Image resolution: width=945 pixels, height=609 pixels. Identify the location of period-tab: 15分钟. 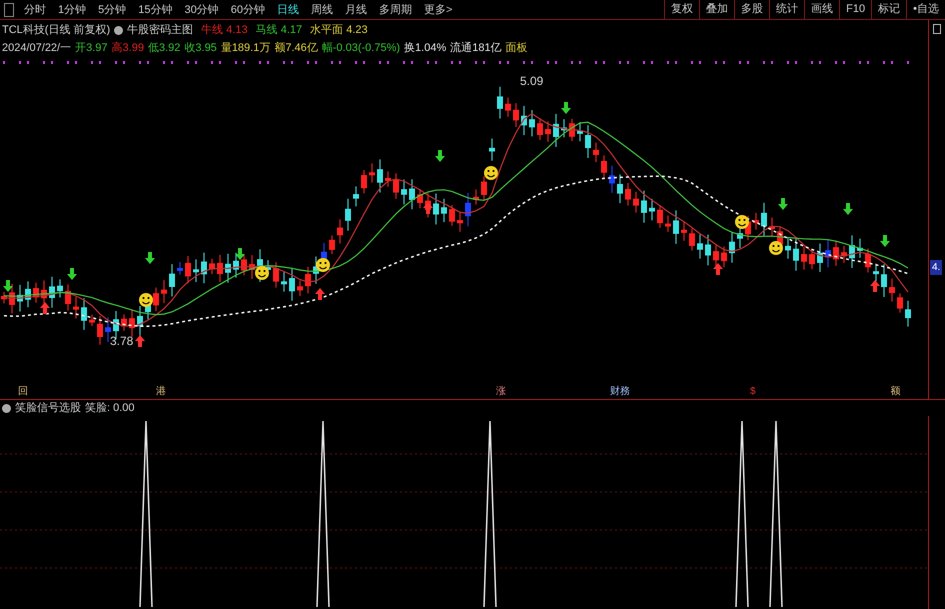
(155, 10).